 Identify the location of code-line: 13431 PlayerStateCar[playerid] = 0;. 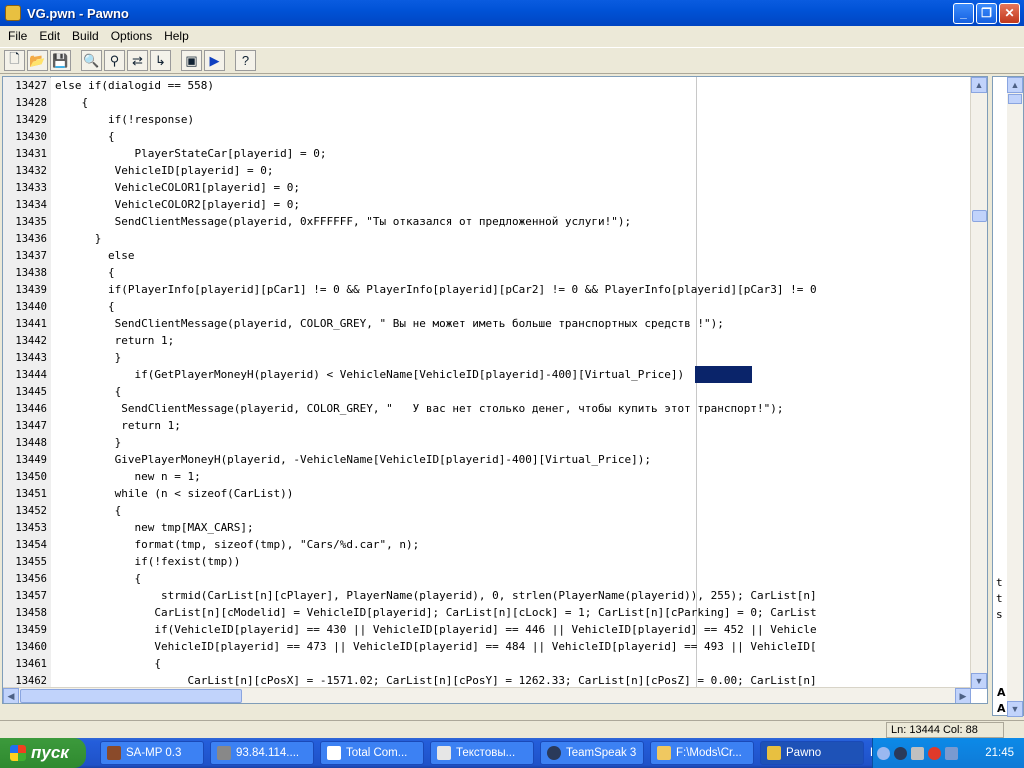
(487, 154).